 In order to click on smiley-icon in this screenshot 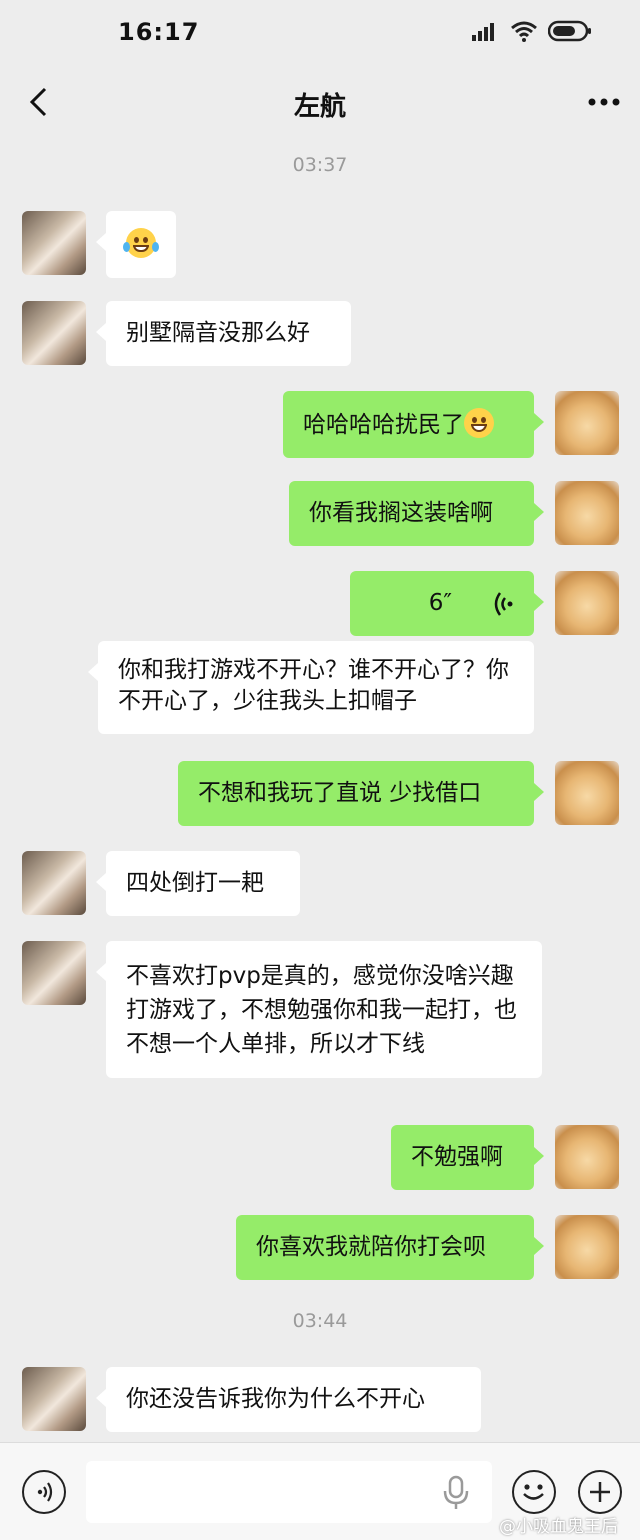, I will do `click(533, 1492)`.